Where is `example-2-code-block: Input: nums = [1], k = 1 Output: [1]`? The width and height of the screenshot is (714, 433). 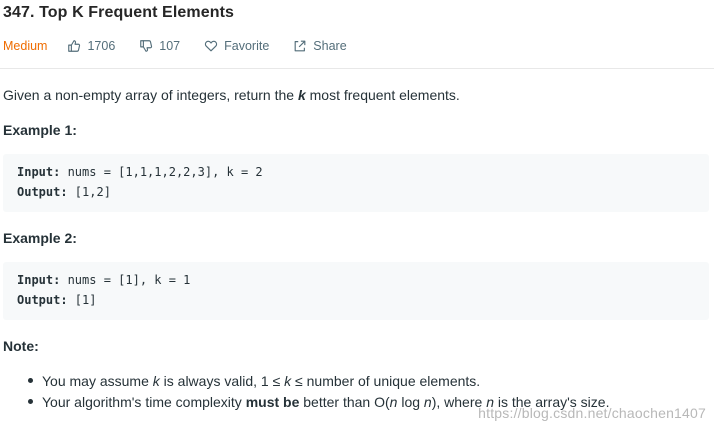 example-2-code-block: Input: nums = [1], k = 1 Output: [1] is located at coordinates (356, 291).